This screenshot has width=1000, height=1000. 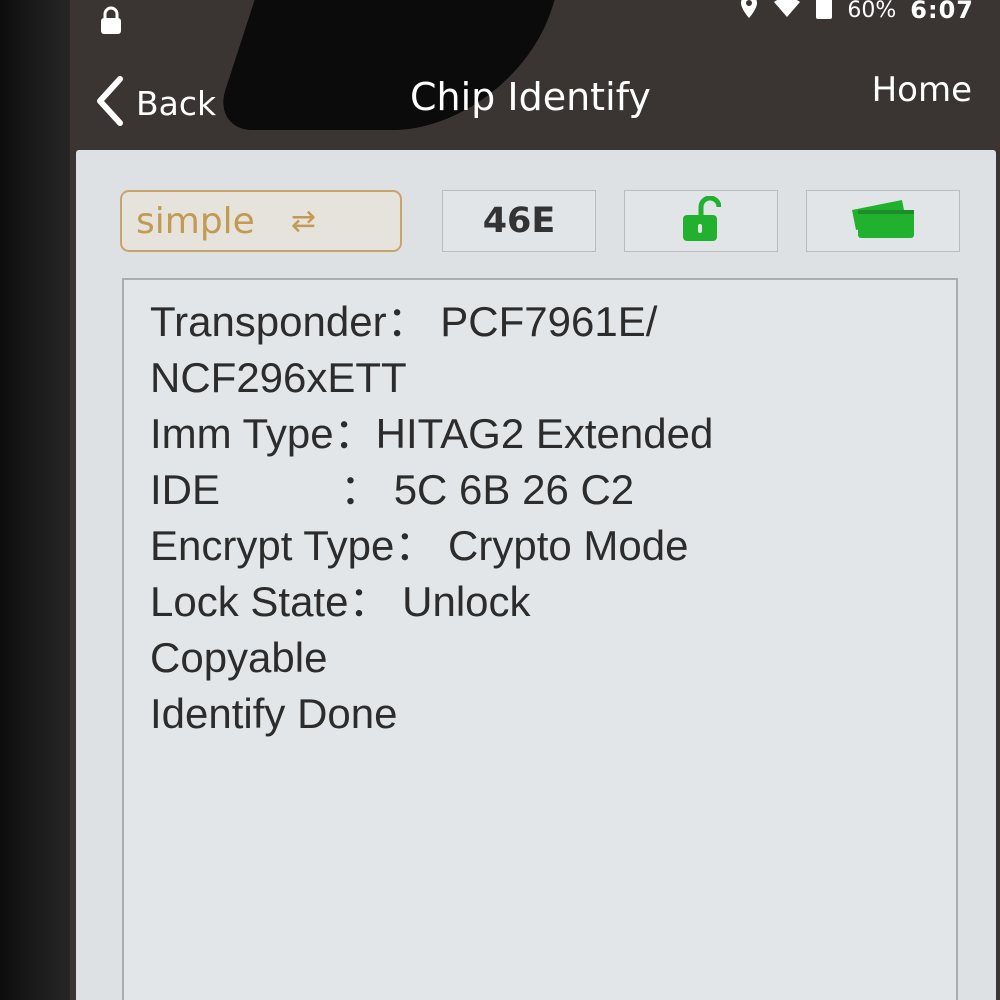 I want to click on imm-type-line: Imm Type：HITAG2 Extended, so click(x=431, y=434).